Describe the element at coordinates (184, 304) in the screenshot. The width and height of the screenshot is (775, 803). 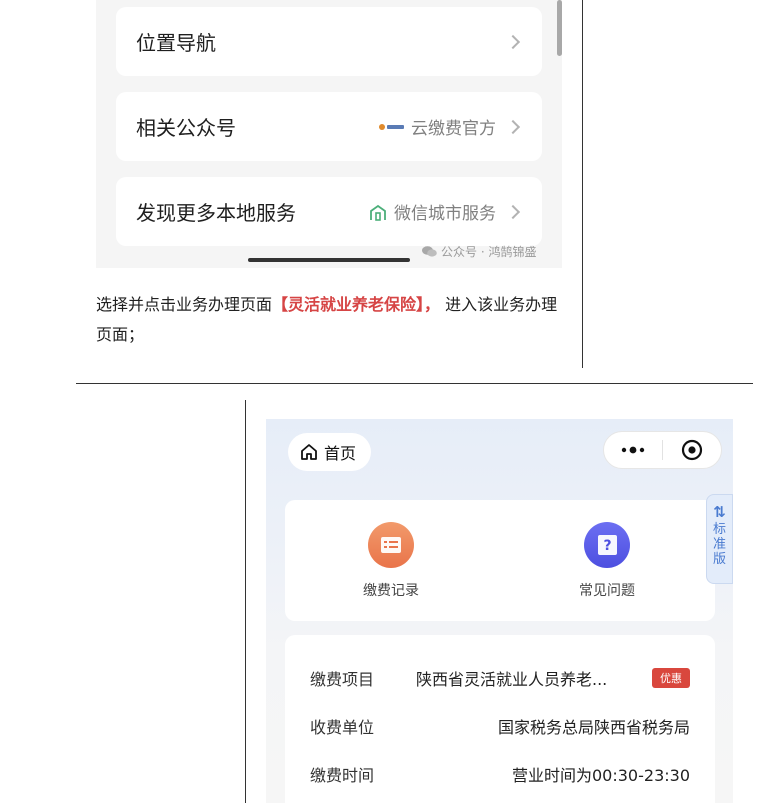
I see `caption-text: 选择并点击业务办理页面` at that location.